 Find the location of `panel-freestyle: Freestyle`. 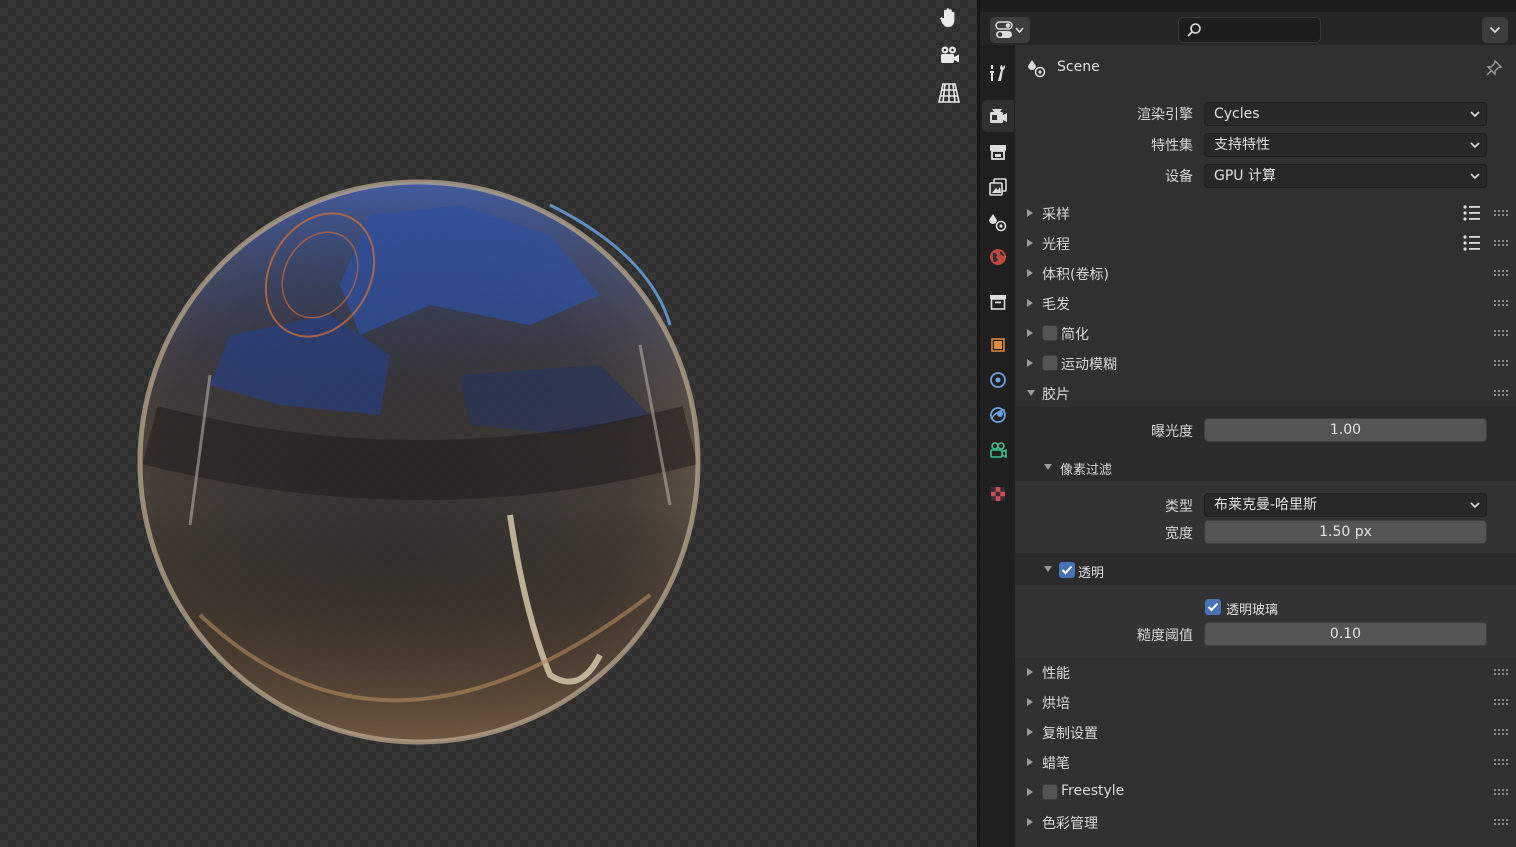

panel-freestyle: Freestyle is located at coordinates (1265, 792).